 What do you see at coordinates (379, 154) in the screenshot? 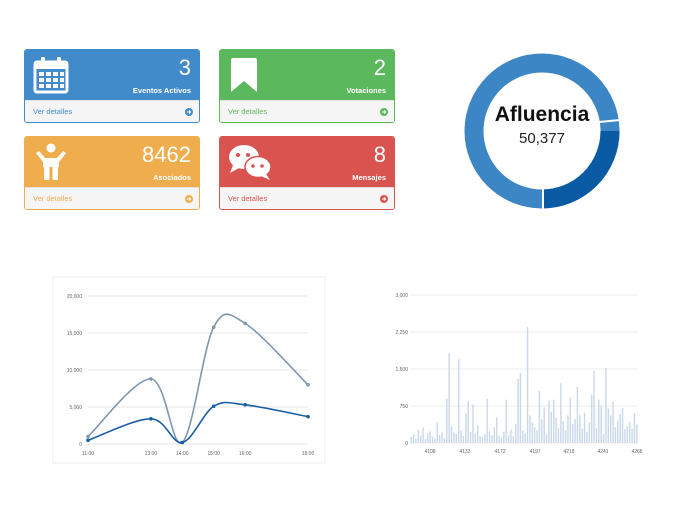
I see `card-count: 8` at bounding box center [379, 154].